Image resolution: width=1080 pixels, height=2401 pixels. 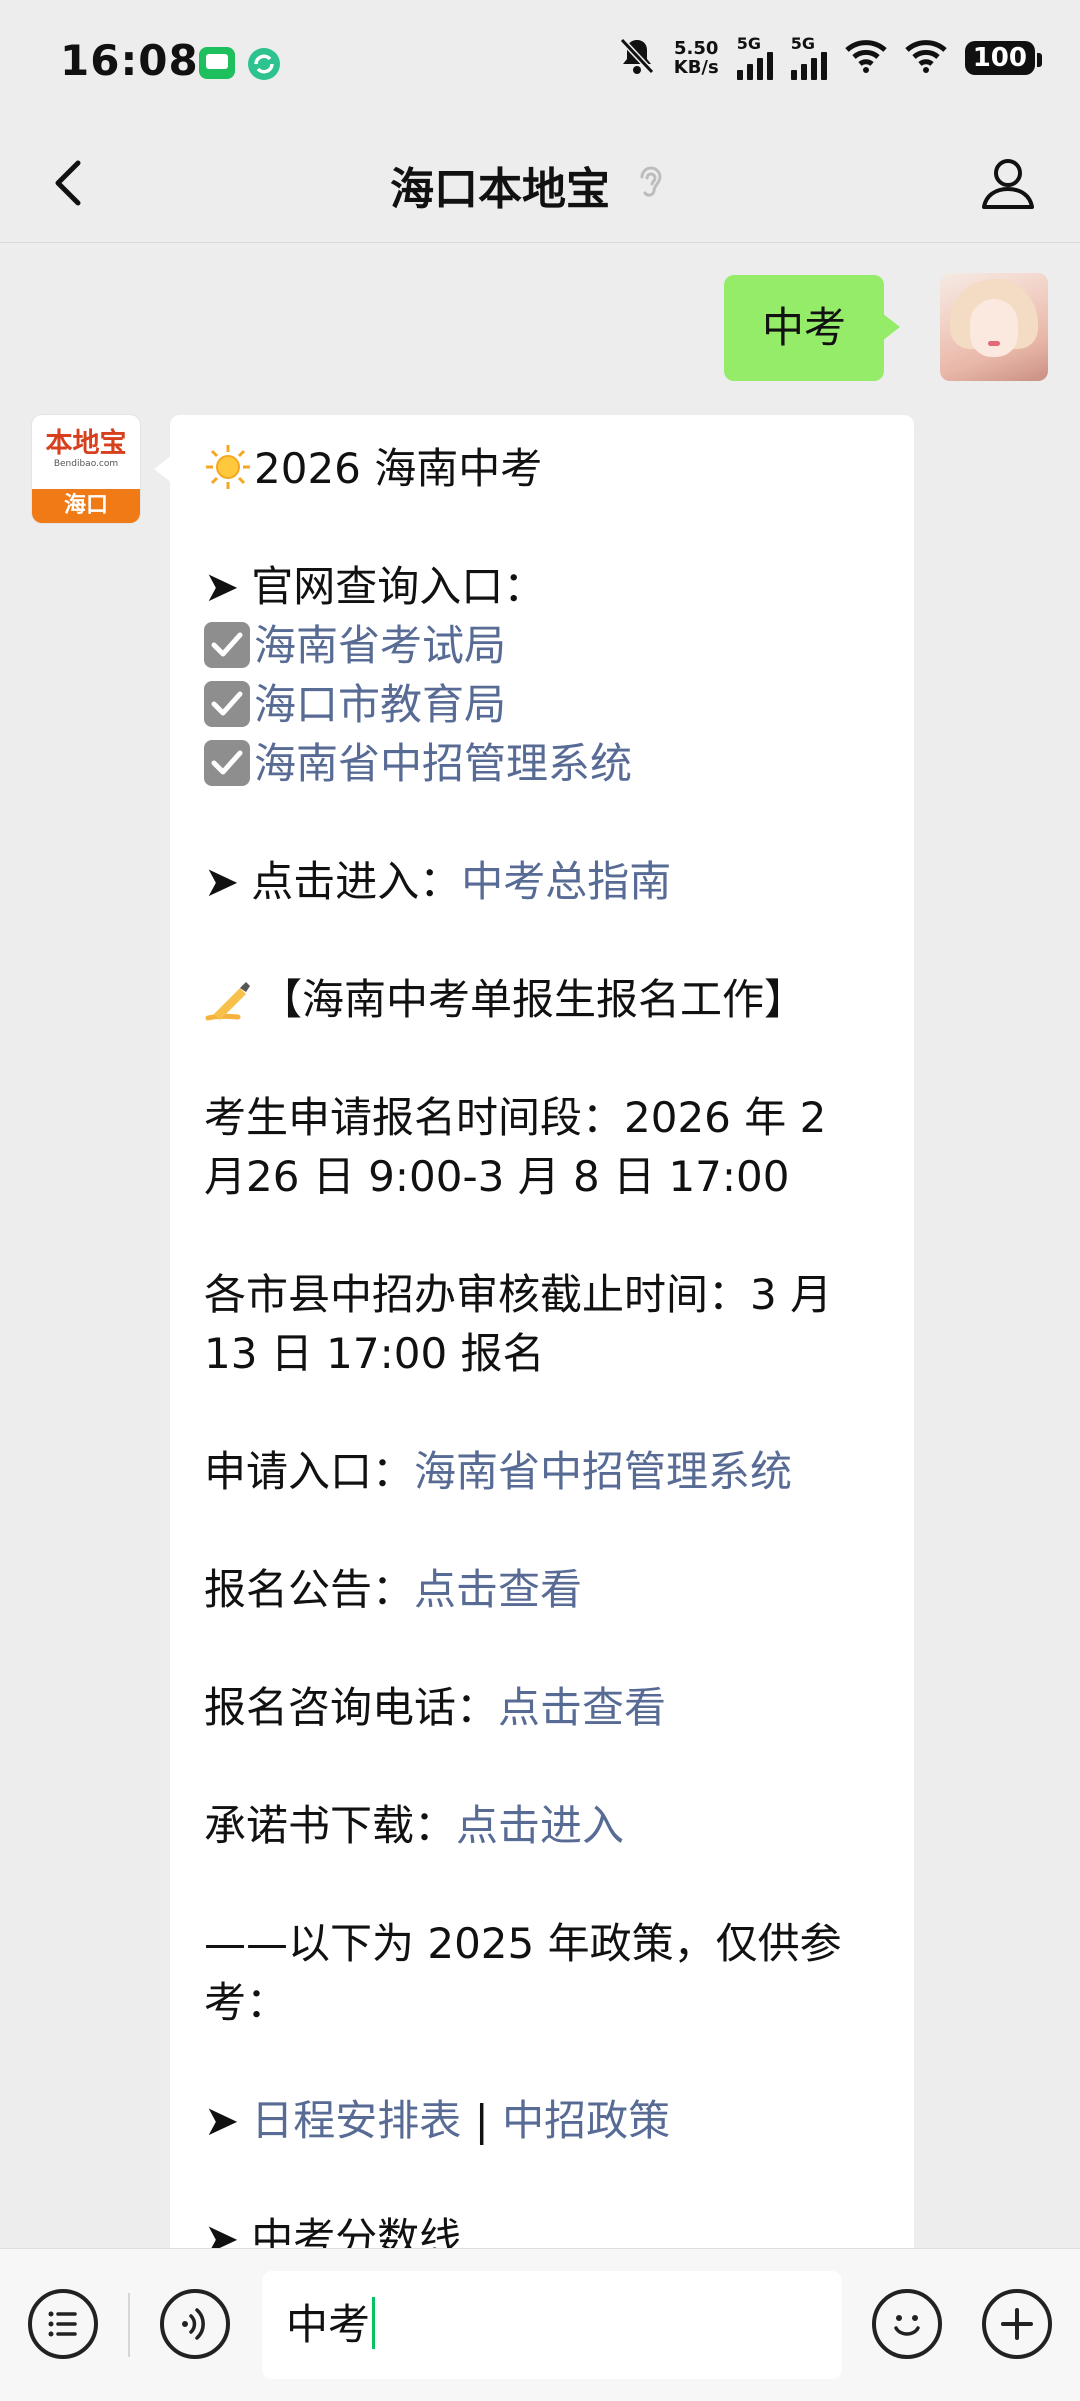 What do you see at coordinates (866, 58) in the screenshot?
I see `wifi-icon` at bounding box center [866, 58].